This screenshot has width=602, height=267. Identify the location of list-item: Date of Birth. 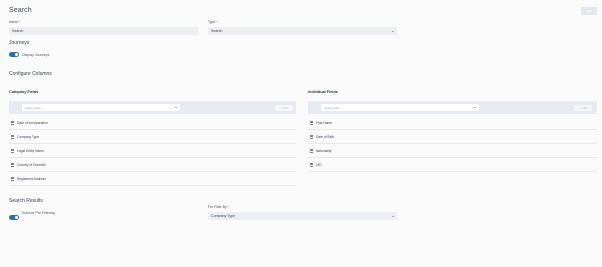
(452, 137).